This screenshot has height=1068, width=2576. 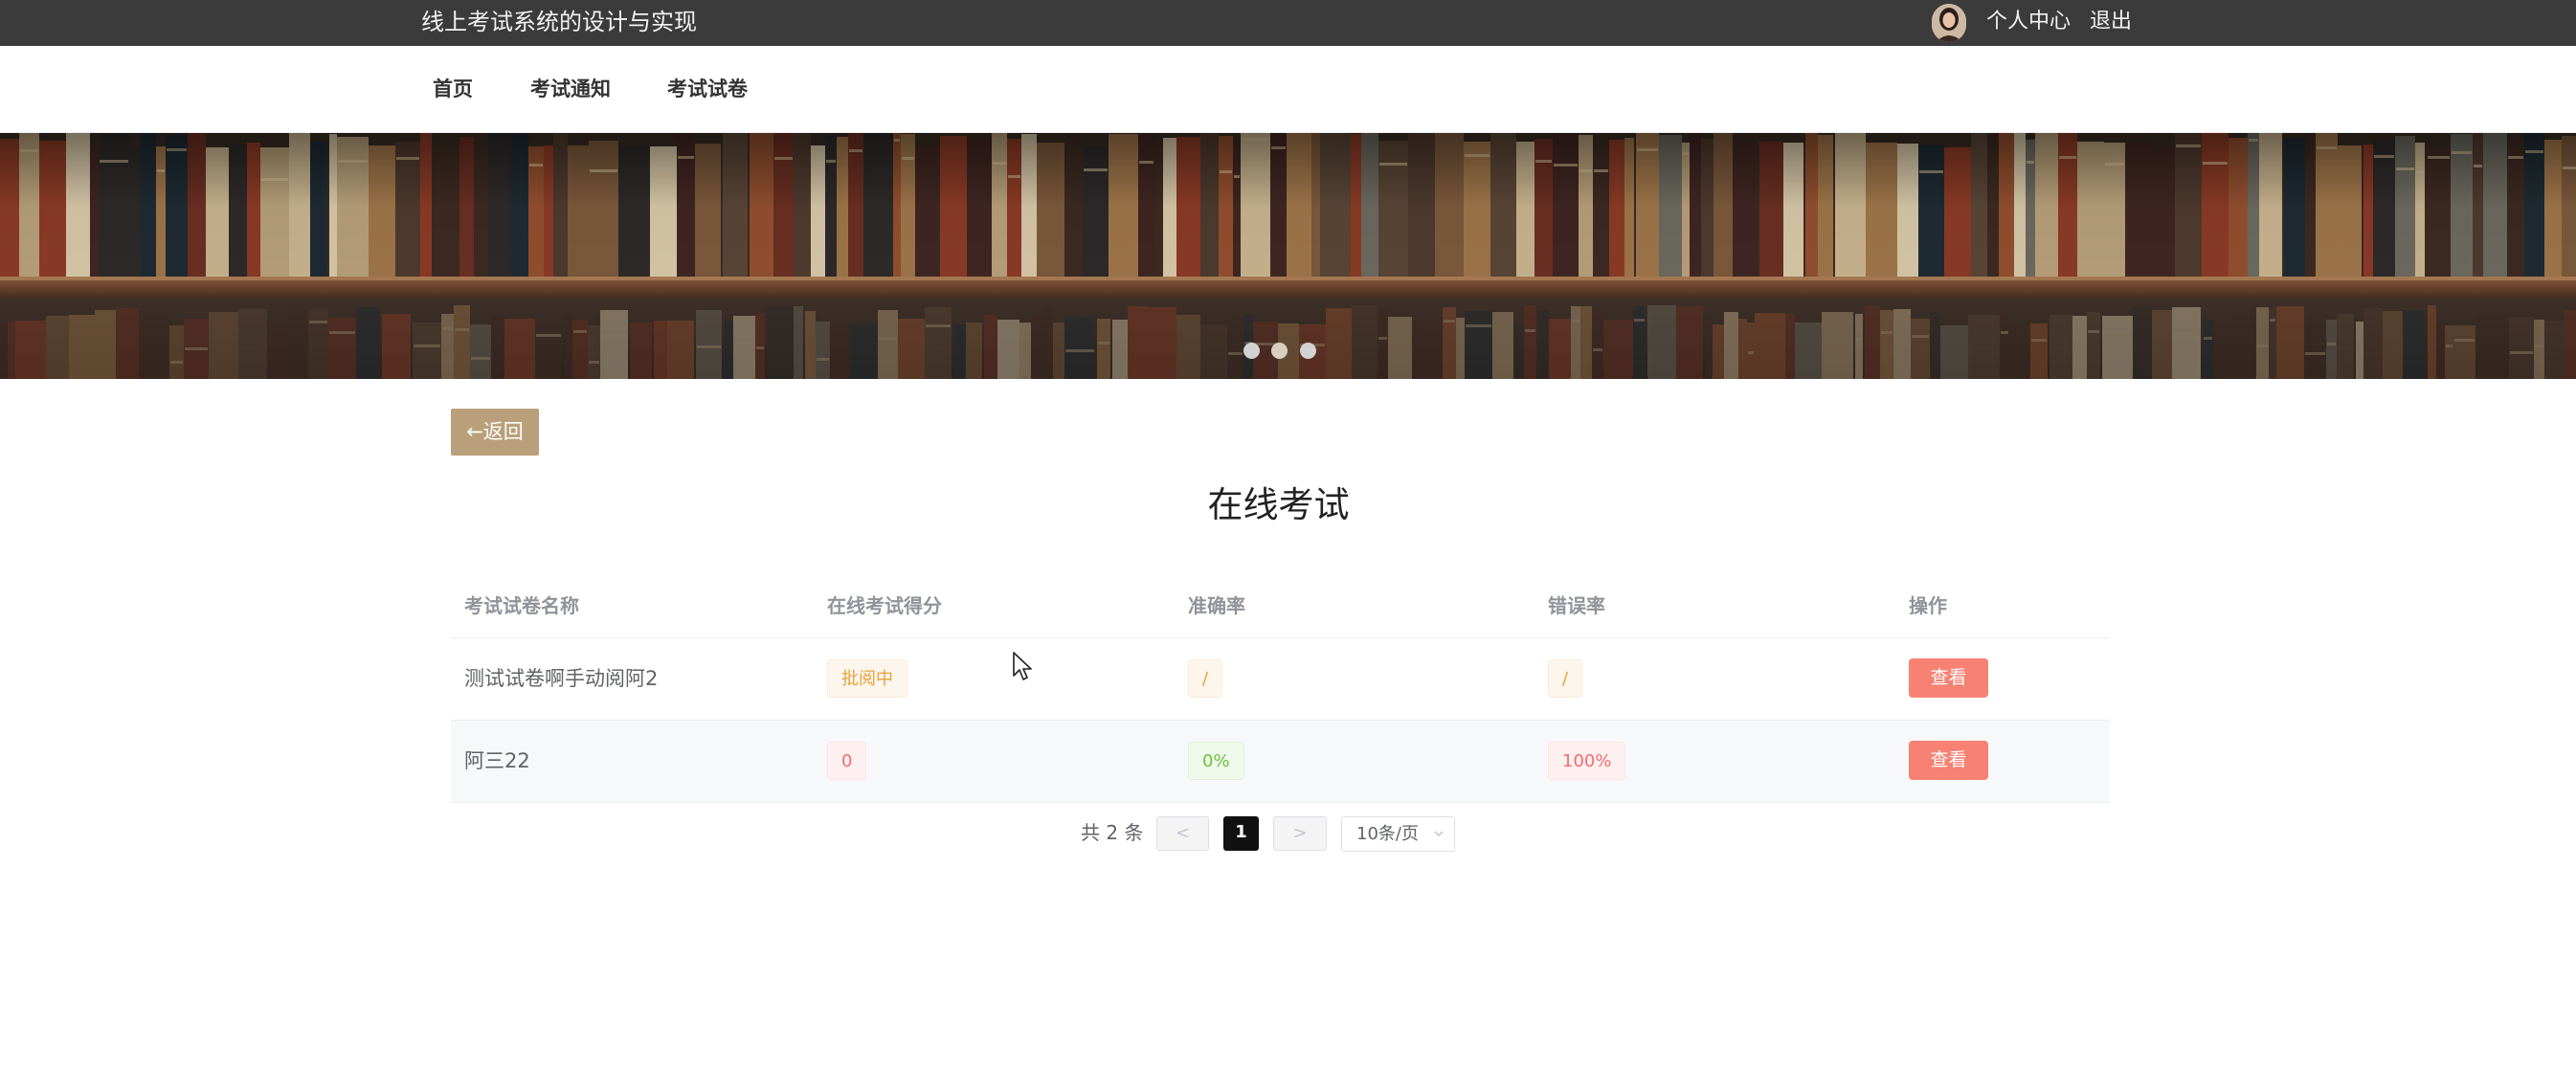 I want to click on error-rate-tag: 100%, so click(x=1587, y=761).